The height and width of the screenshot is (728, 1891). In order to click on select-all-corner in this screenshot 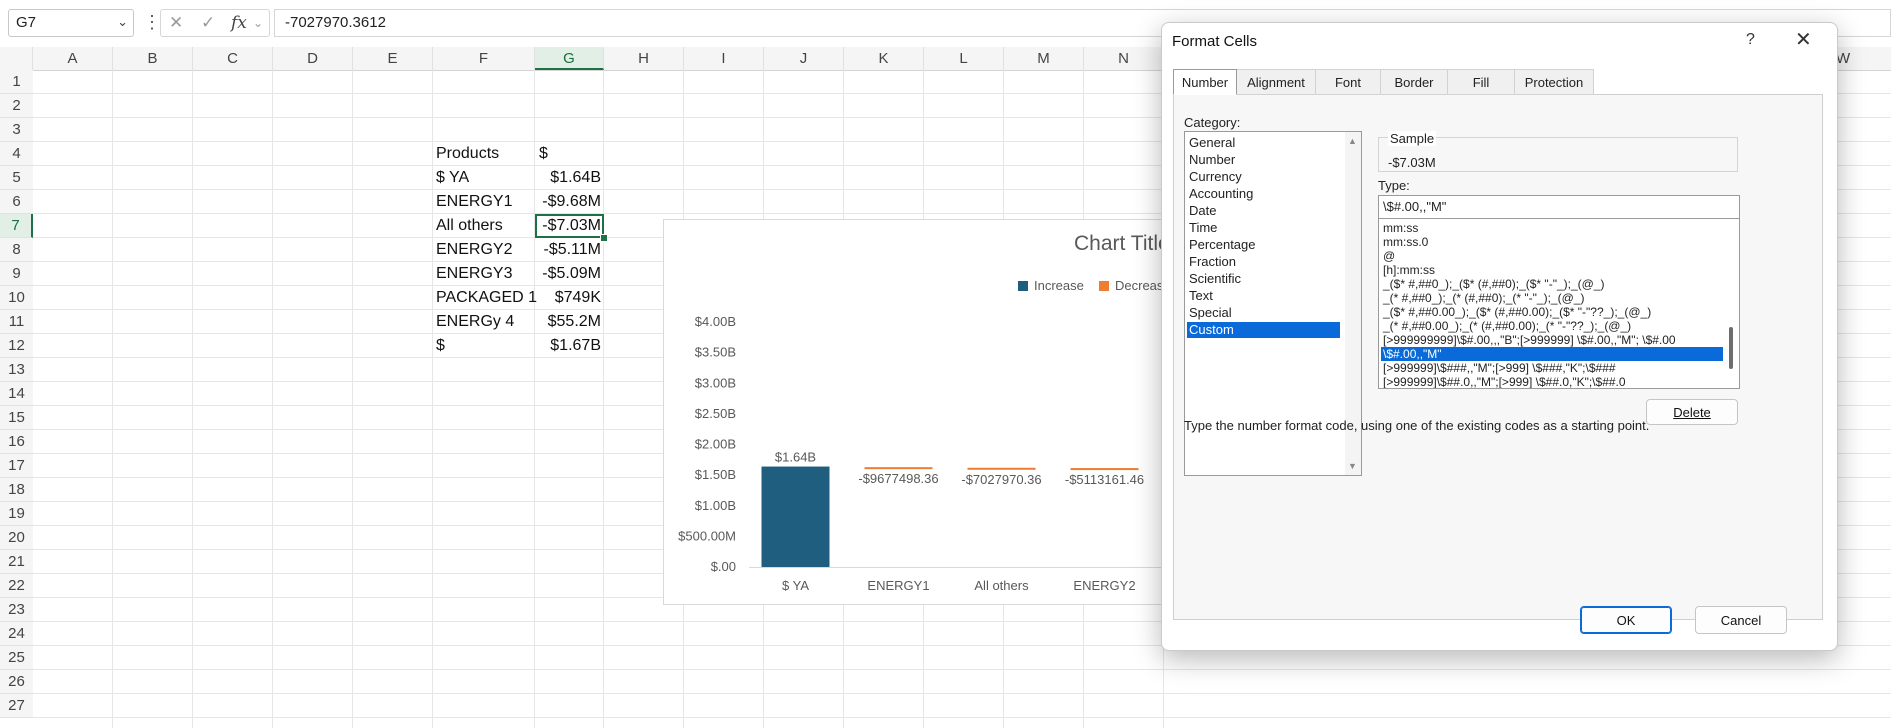, I will do `click(16, 58)`.